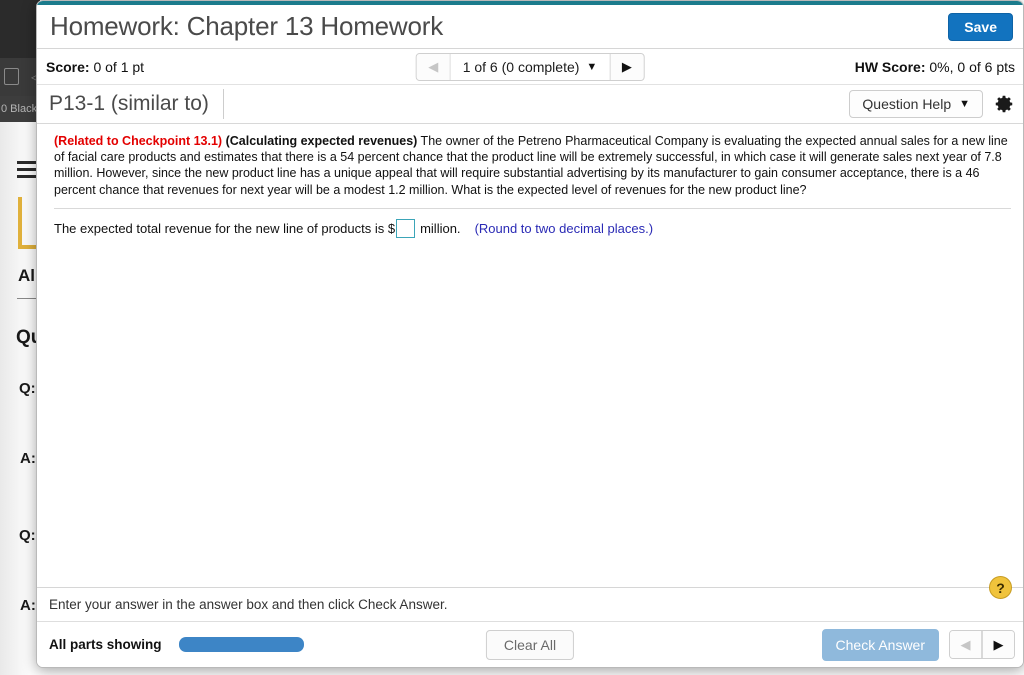  What do you see at coordinates (530, 104) in the screenshot?
I see `question-id-bar: P13-1 (similar to) Question Help ▼` at bounding box center [530, 104].